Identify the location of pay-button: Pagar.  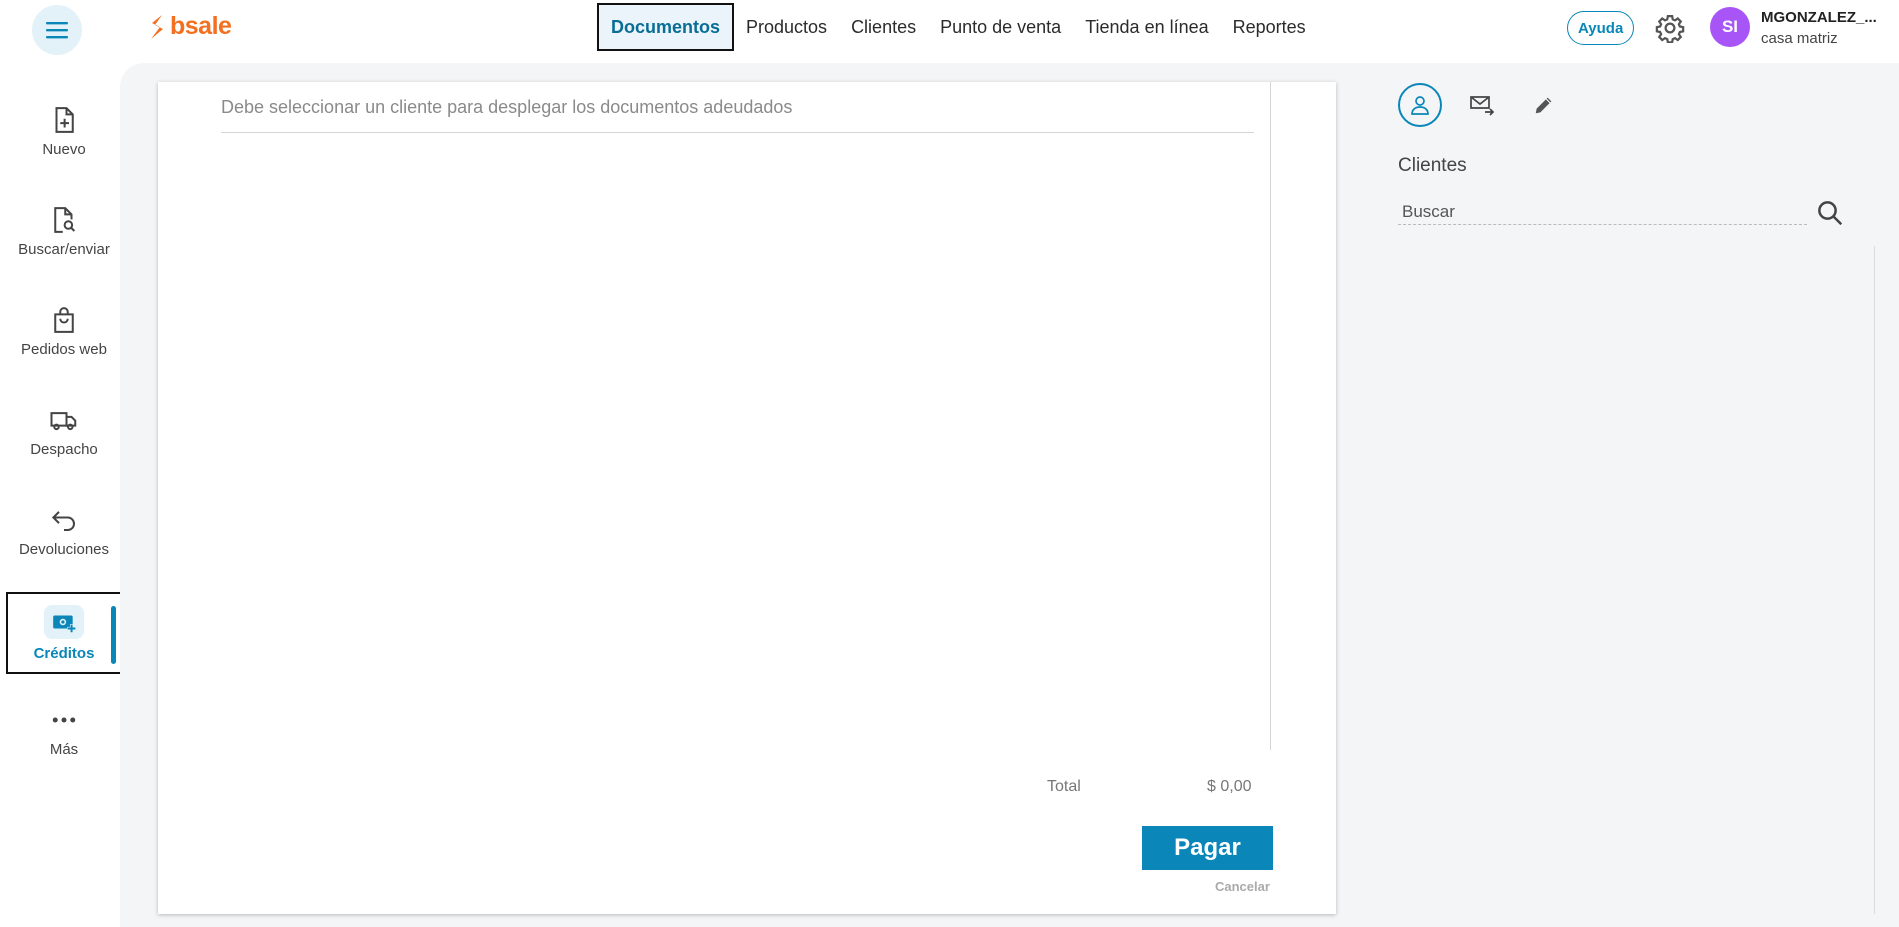
(1207, 848).